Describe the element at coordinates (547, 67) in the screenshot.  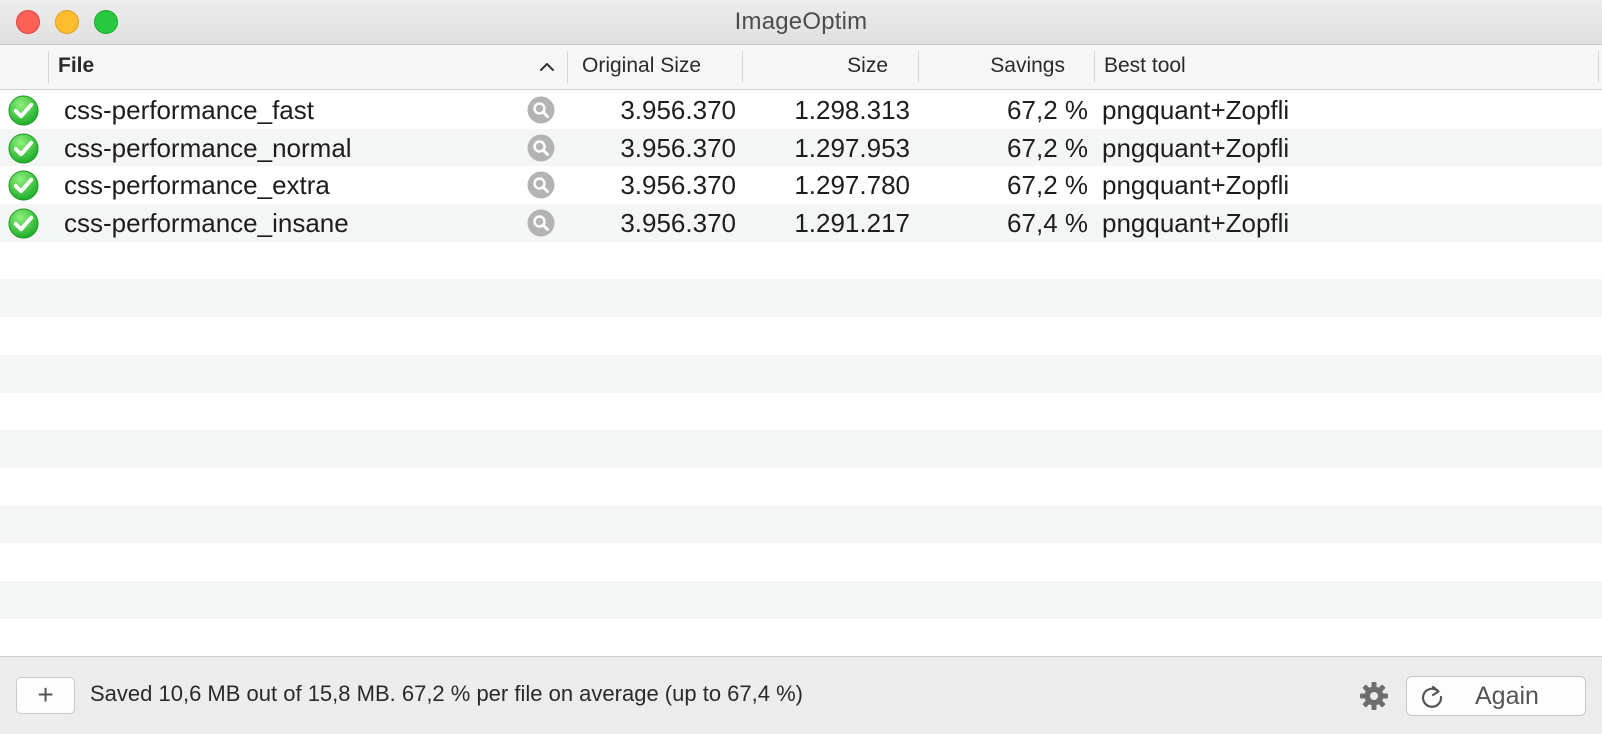
I see `chevron-up-icon` at that location.